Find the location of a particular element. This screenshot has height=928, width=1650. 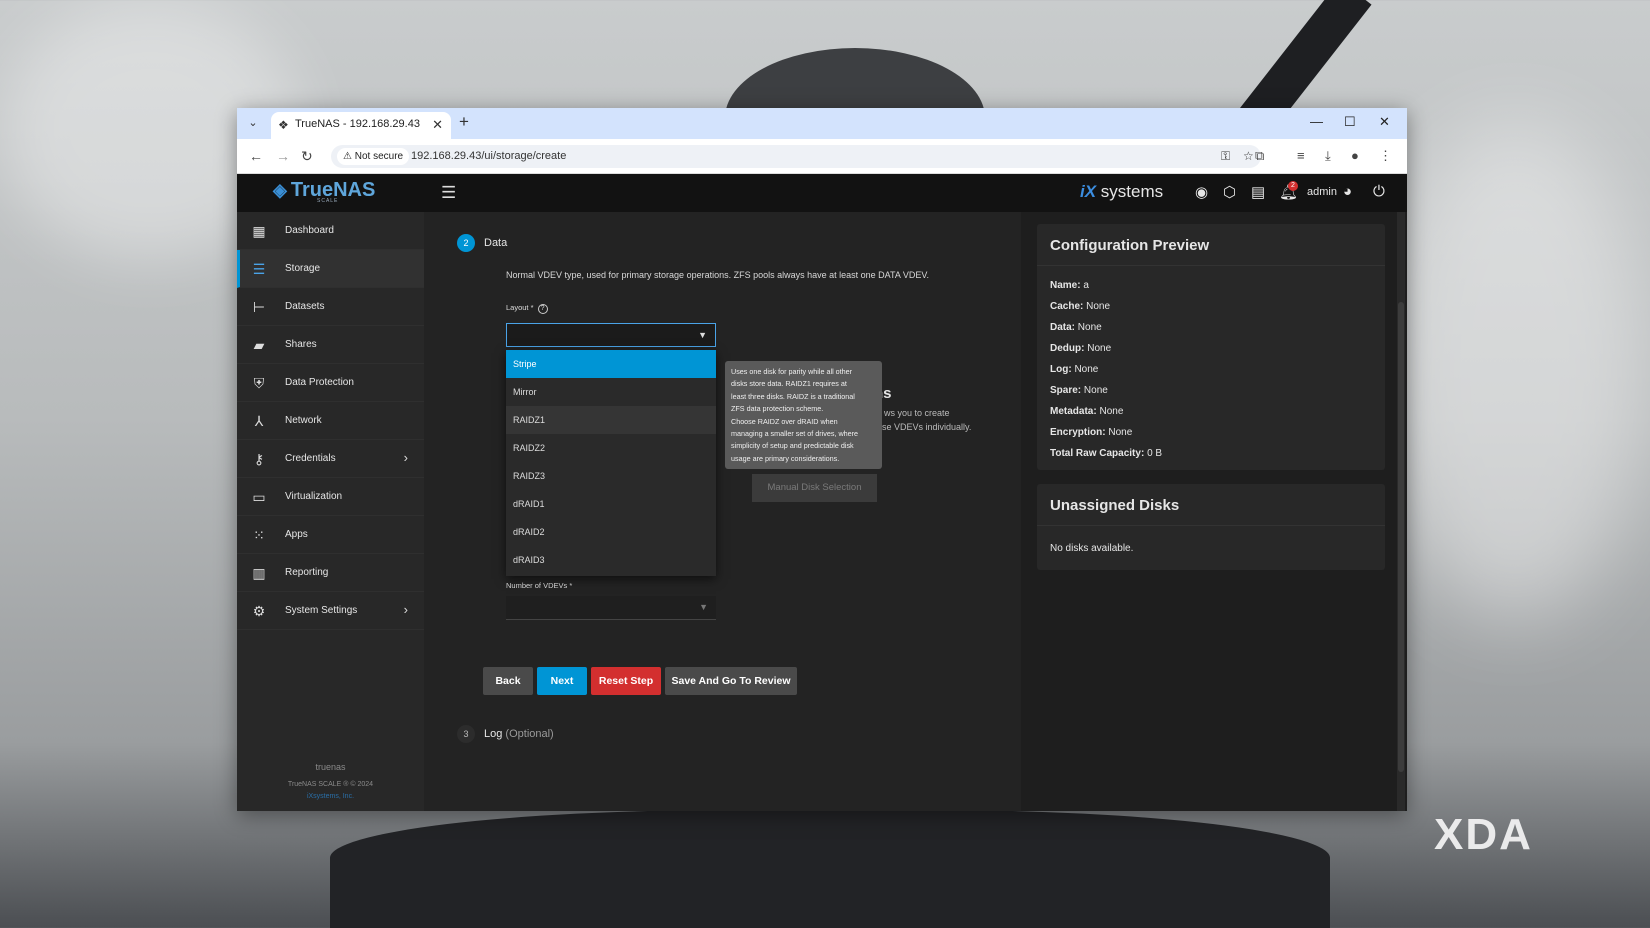

tab-search-icon: ⌄ is located at coordinates (253, 123).